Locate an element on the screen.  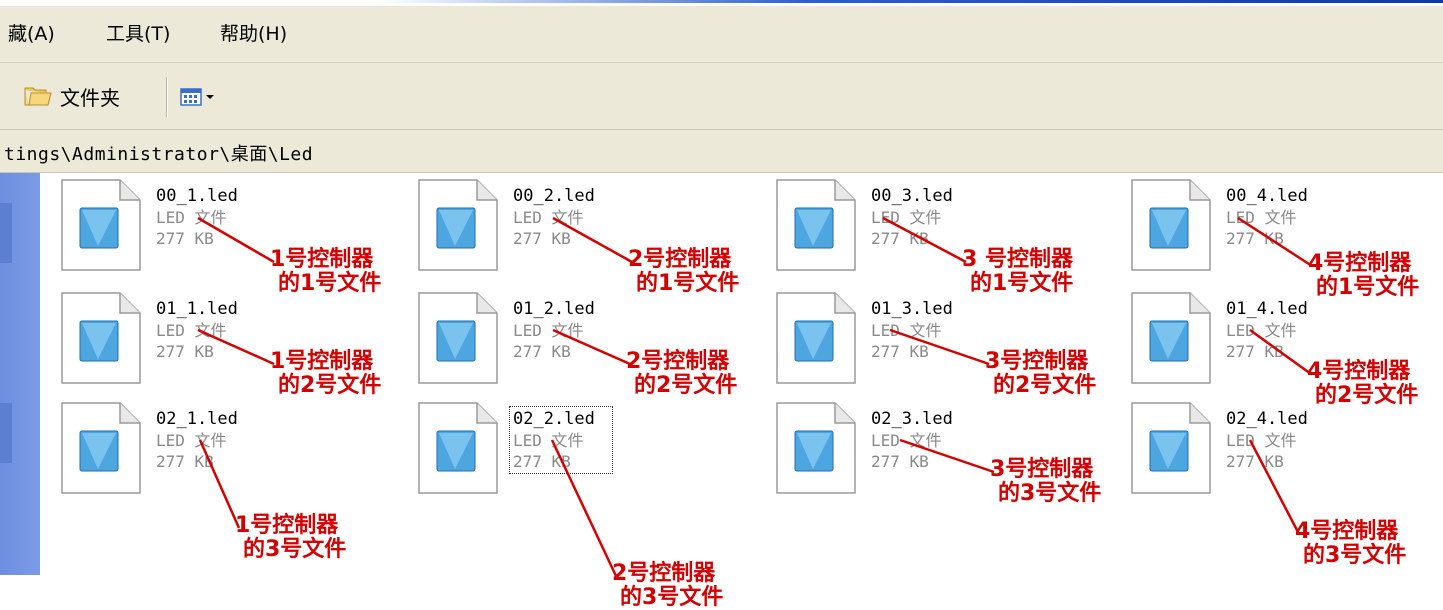
annotation-label: 2号控制器 的2号文件 is located at coordinates (681, 374).